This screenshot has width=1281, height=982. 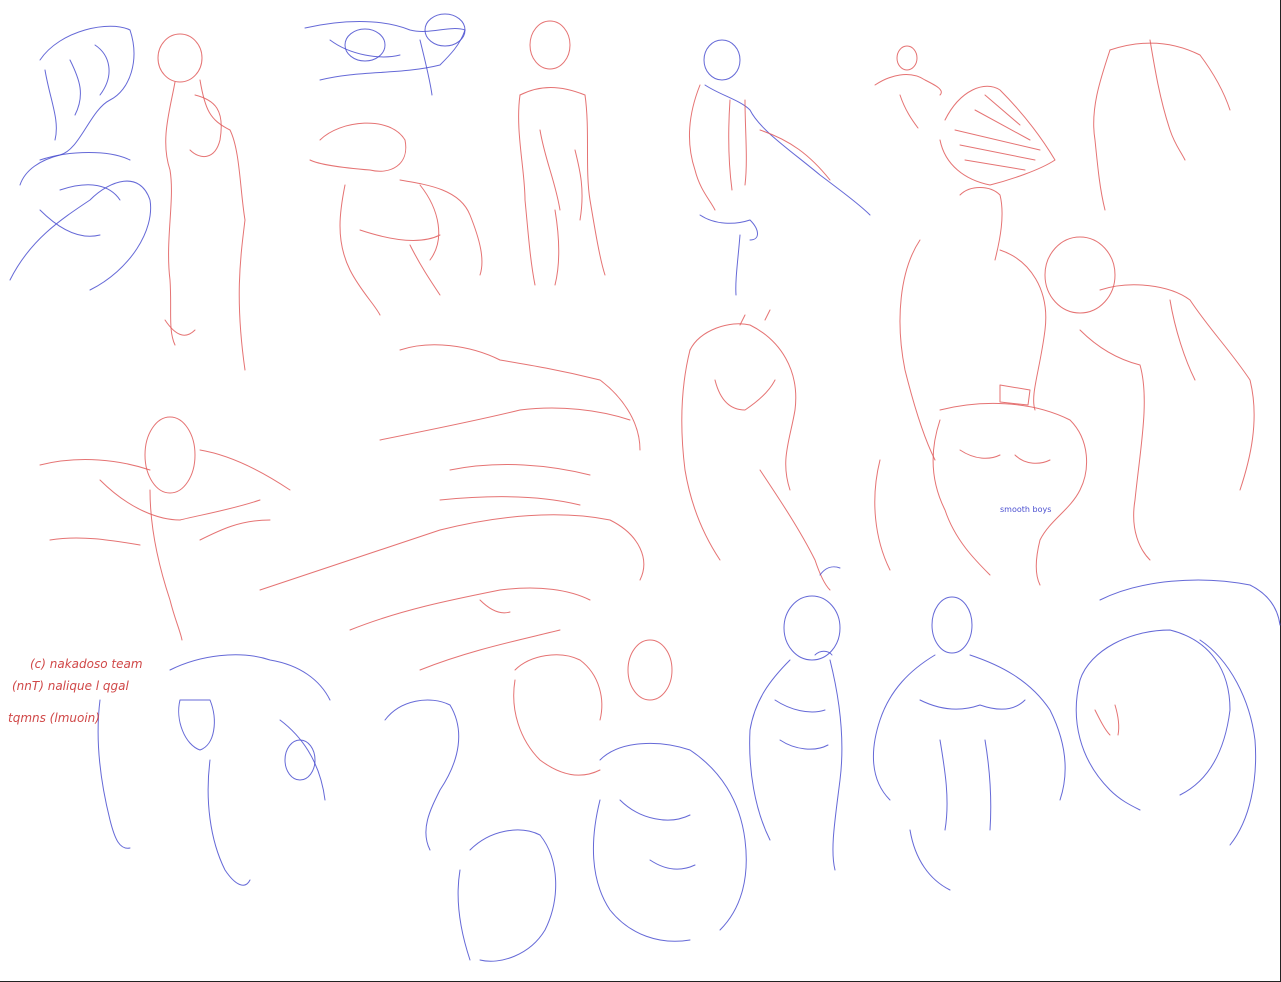 I want to click on red-bent-torso-sketch, so click(x=396, y=219).